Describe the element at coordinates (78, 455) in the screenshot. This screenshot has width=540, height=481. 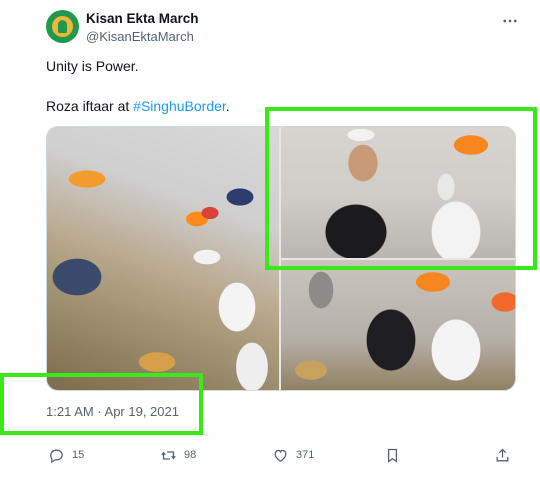
I see `reply-count: 15` at that location.